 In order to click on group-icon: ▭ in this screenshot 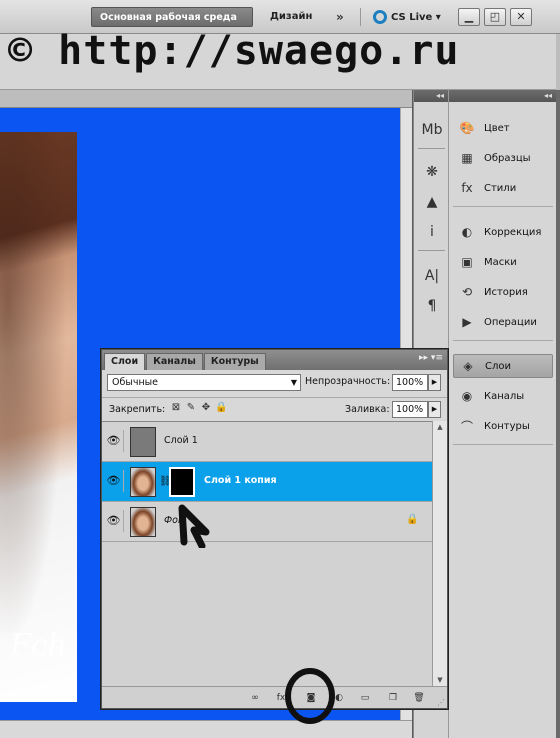, I will do `click(365, 698)`.